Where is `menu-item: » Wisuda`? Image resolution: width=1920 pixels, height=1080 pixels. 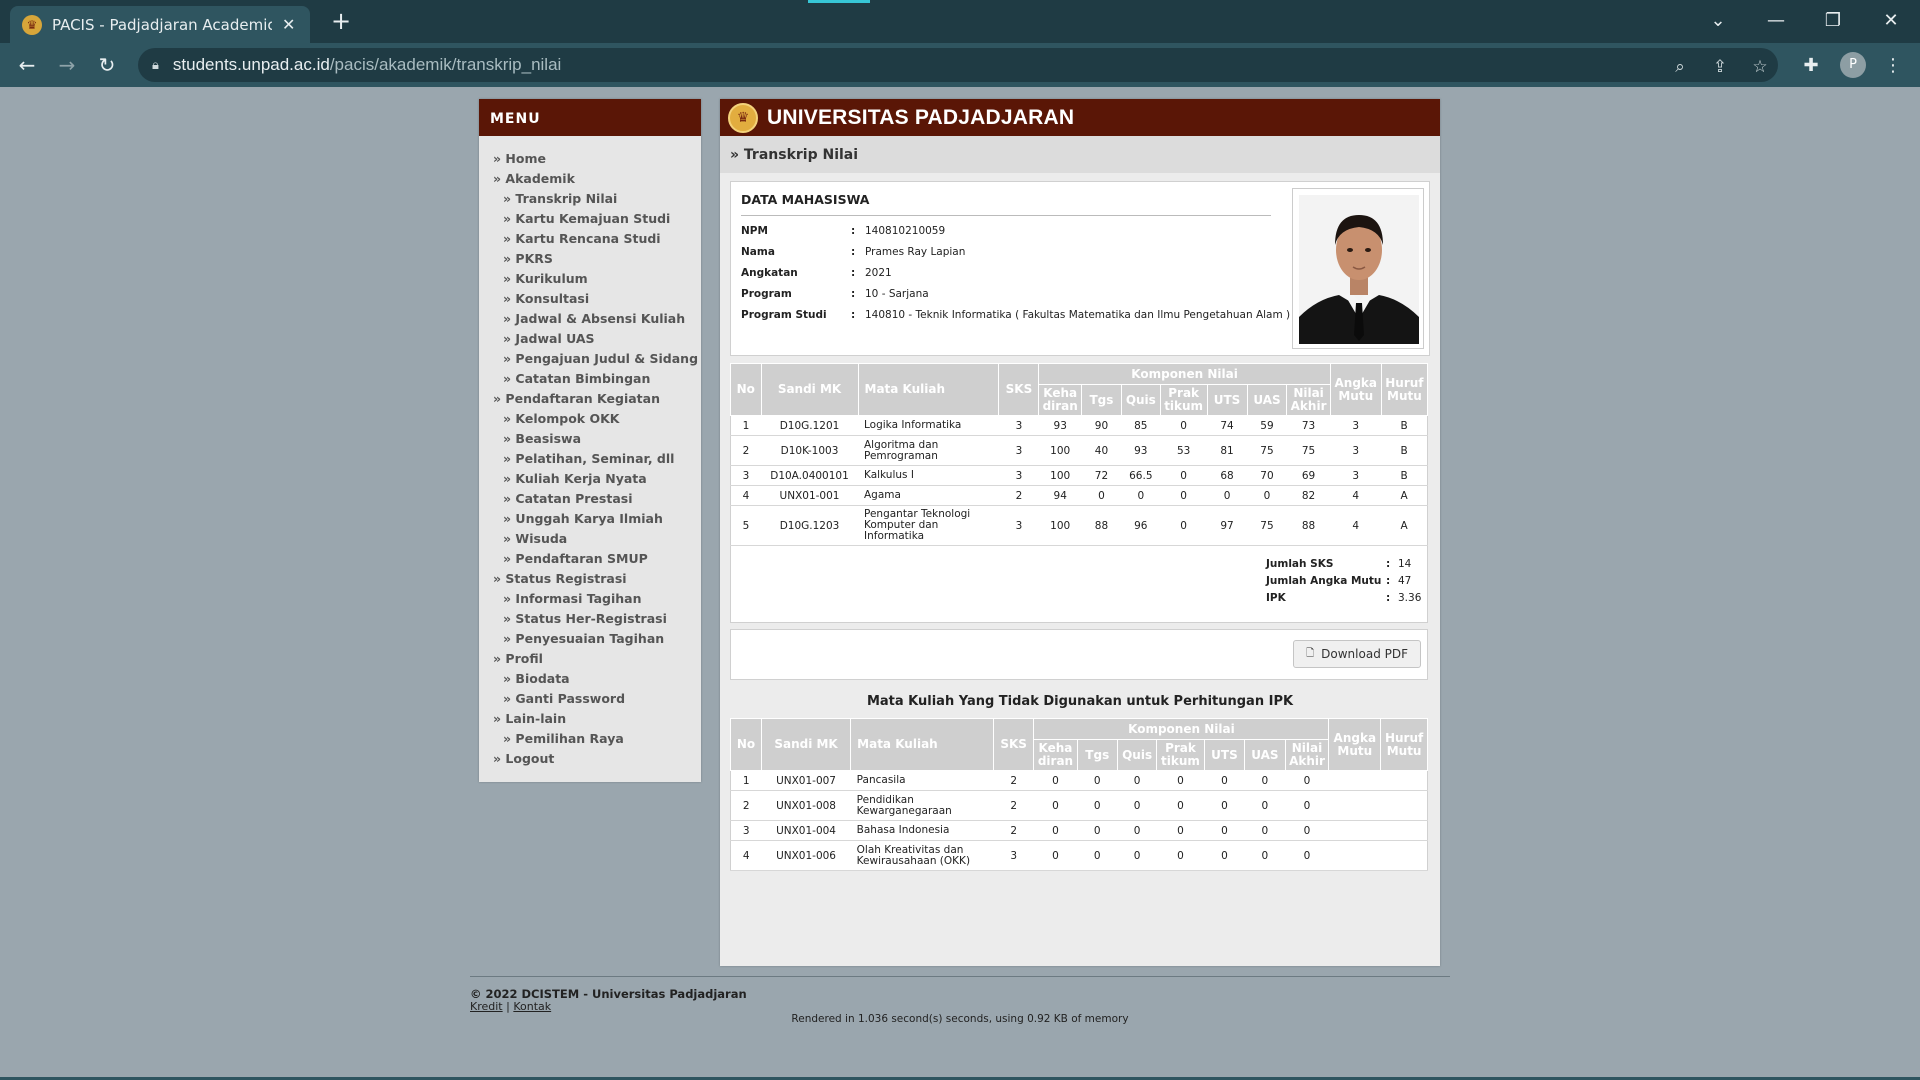
menu-item: » Wisuda is located at coordinates (590, 539).